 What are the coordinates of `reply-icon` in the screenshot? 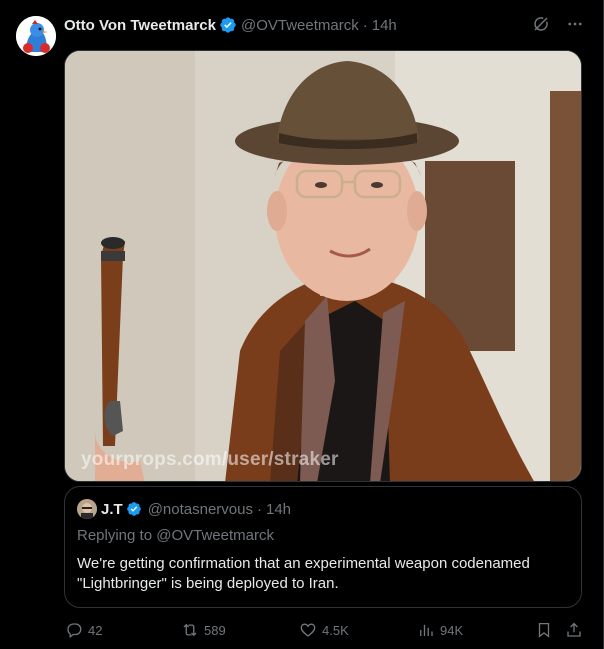 It's located at (74, 630).